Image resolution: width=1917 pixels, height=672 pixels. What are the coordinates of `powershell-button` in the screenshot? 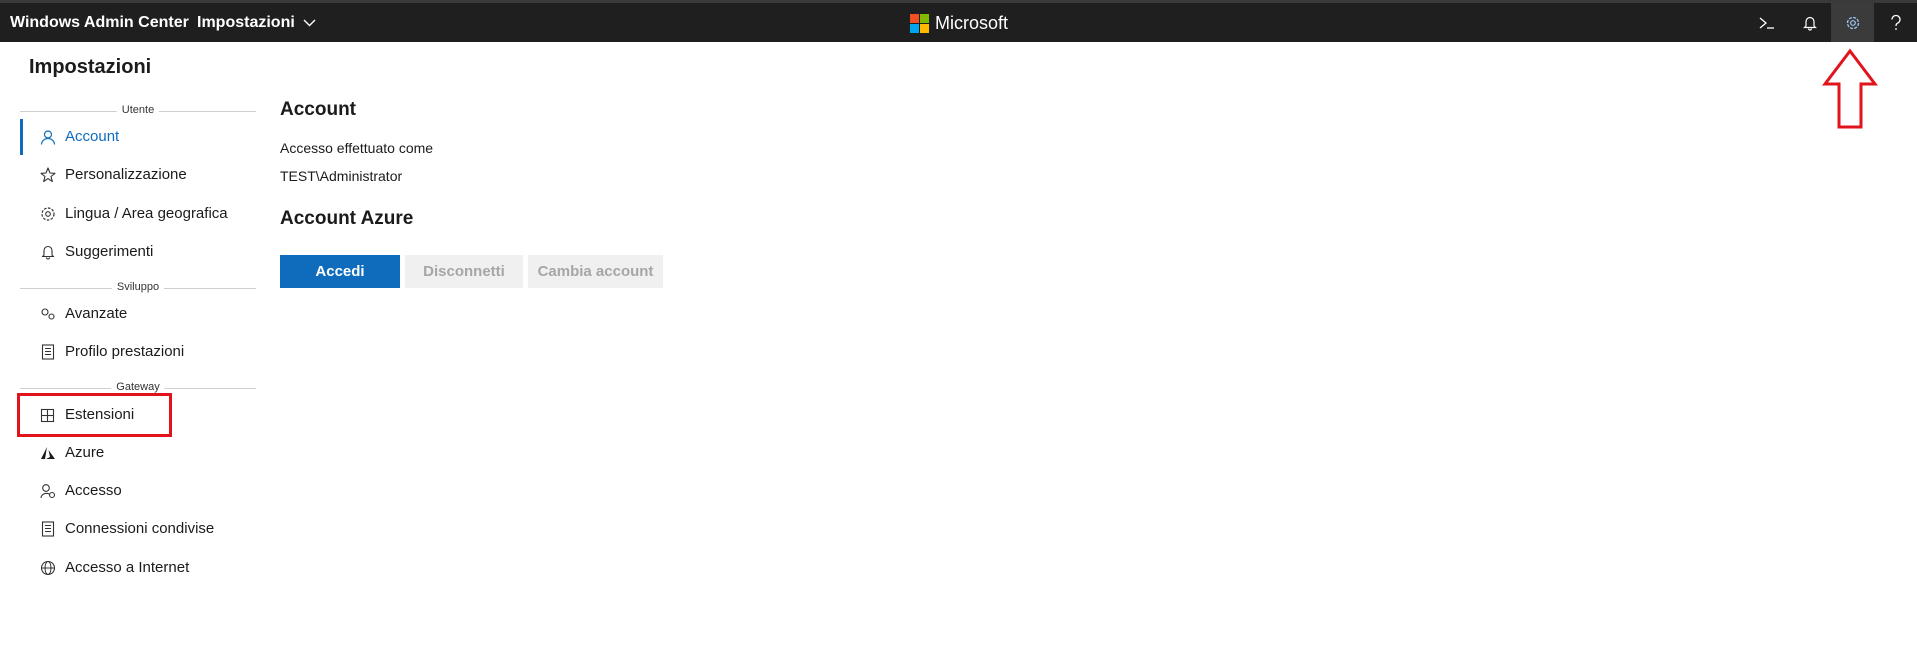 It's located at (1766, 22).